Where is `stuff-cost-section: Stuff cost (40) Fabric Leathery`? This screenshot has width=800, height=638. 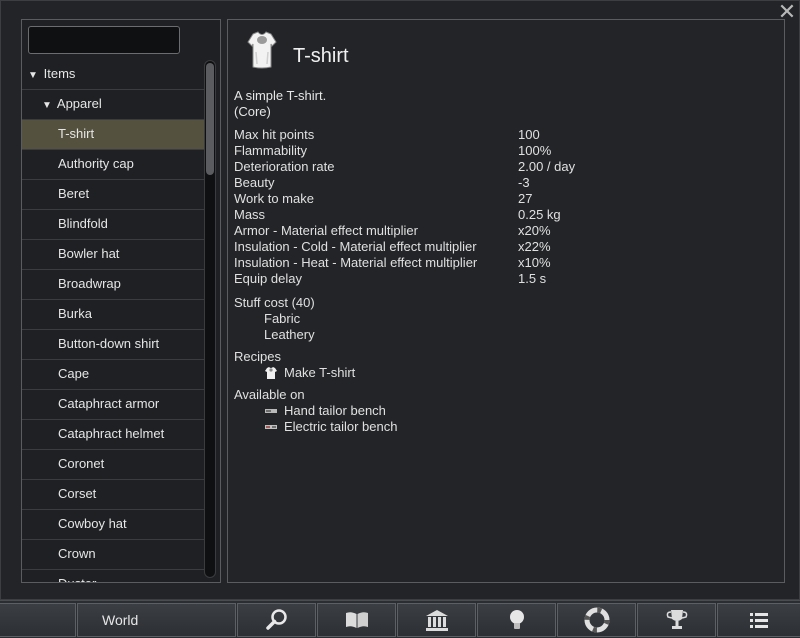 stuff-cost-section: Stuff cost (40) Fabric Leathery is located at coordinates (274, 319).